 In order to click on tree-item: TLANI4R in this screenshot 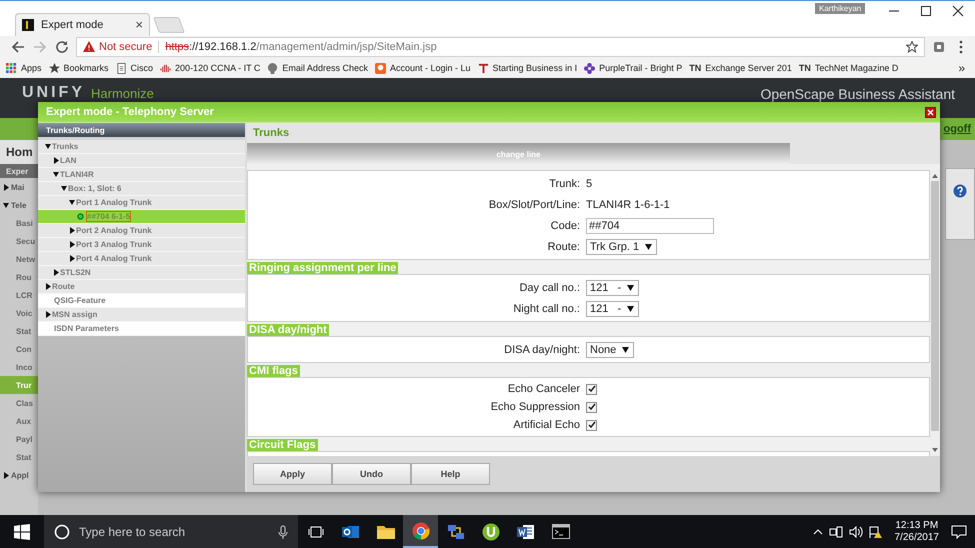, I will do `click(141, 175)`.